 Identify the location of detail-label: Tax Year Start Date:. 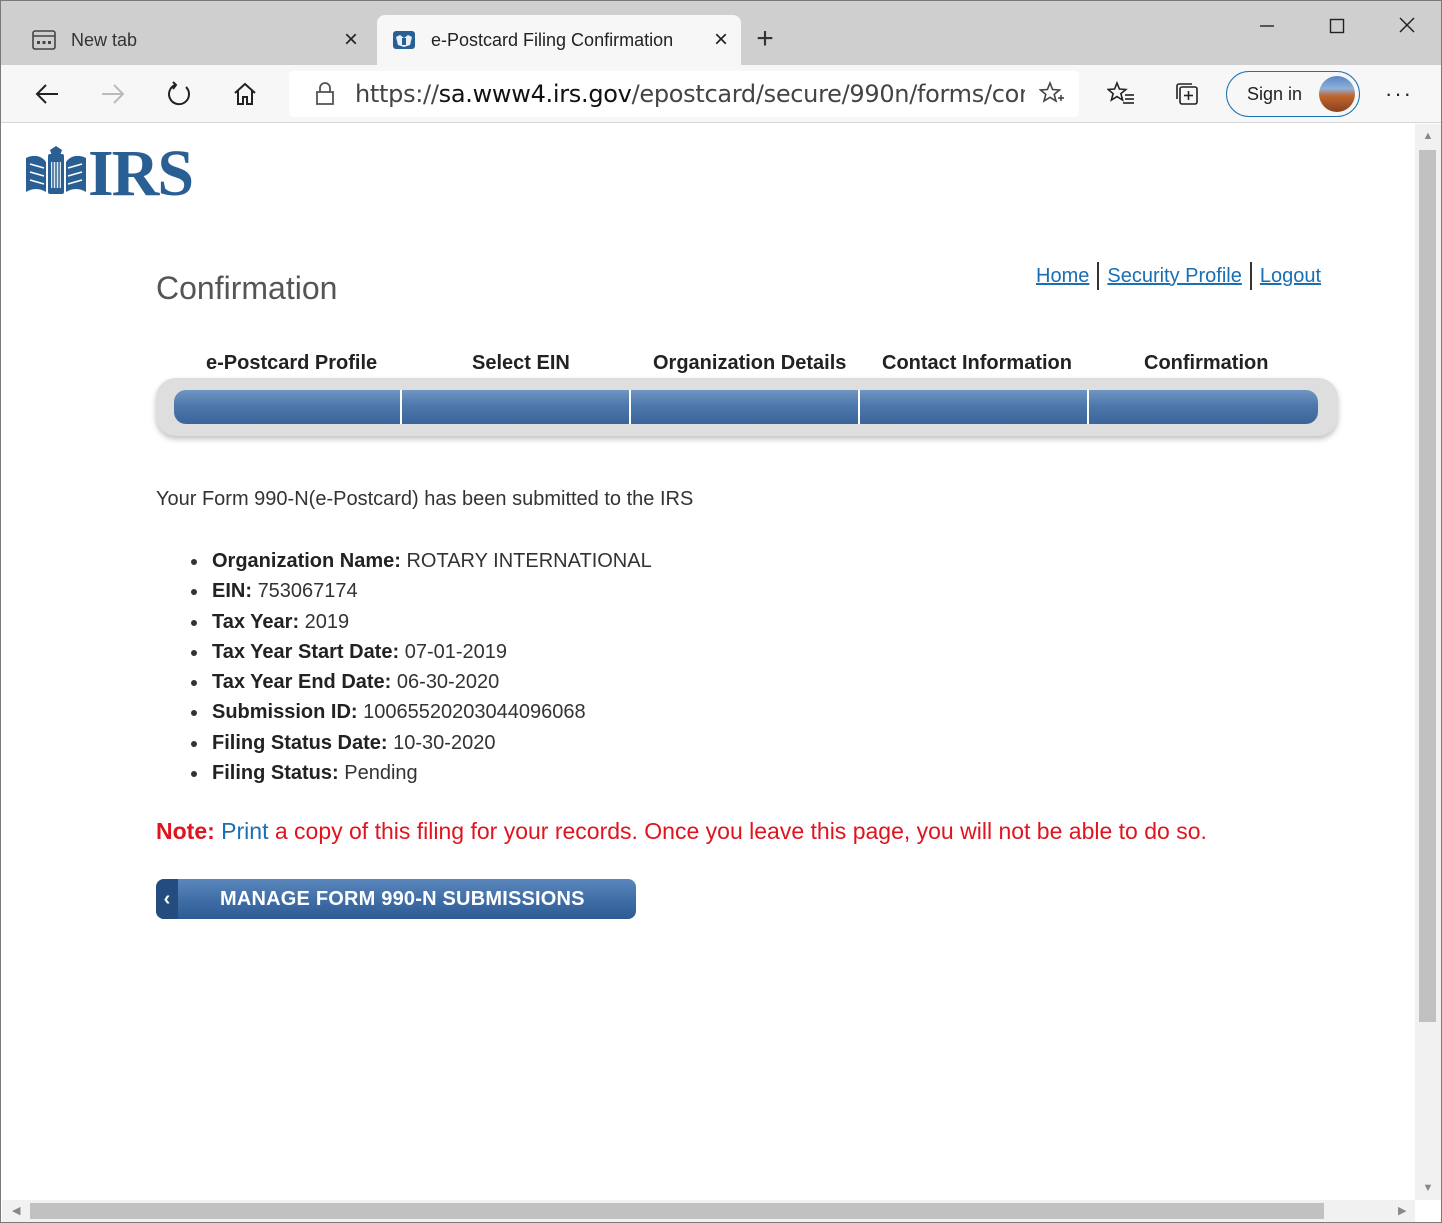
(306, 651).